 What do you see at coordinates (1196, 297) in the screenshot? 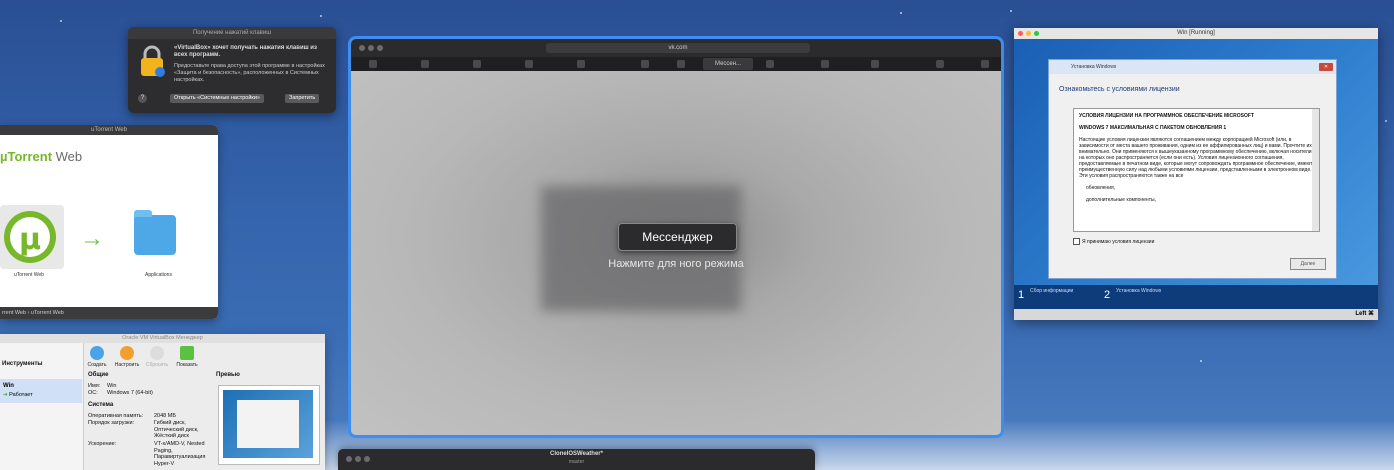
I see `setup-steps: 1 Сбор информации 2 Установка Windows` at bounding box center [1196, 297].